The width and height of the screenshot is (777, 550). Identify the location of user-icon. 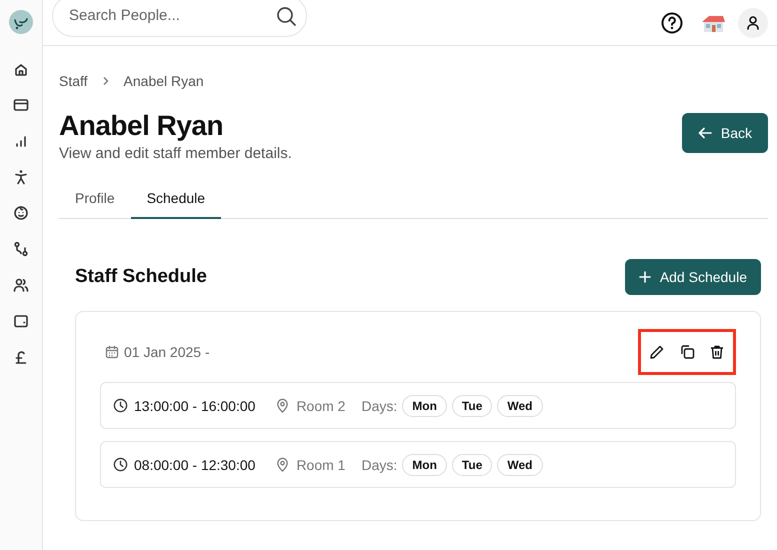
(753, 22).